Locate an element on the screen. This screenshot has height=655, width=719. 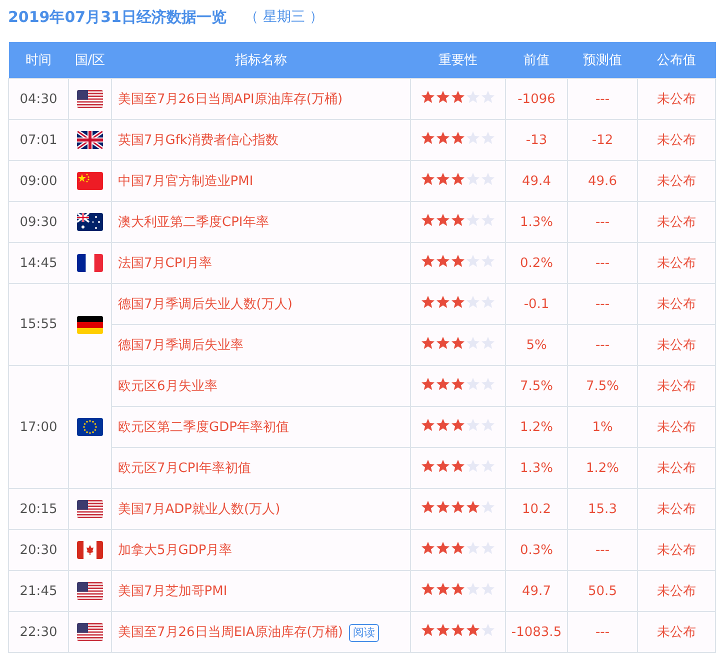
page-title: 2019年07月31日经济数据一览 is located at coordinates (117, 17).